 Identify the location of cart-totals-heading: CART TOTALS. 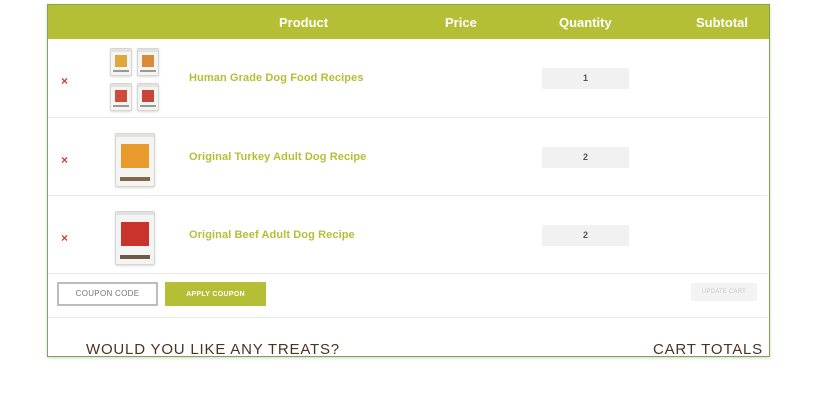
(708, 349).